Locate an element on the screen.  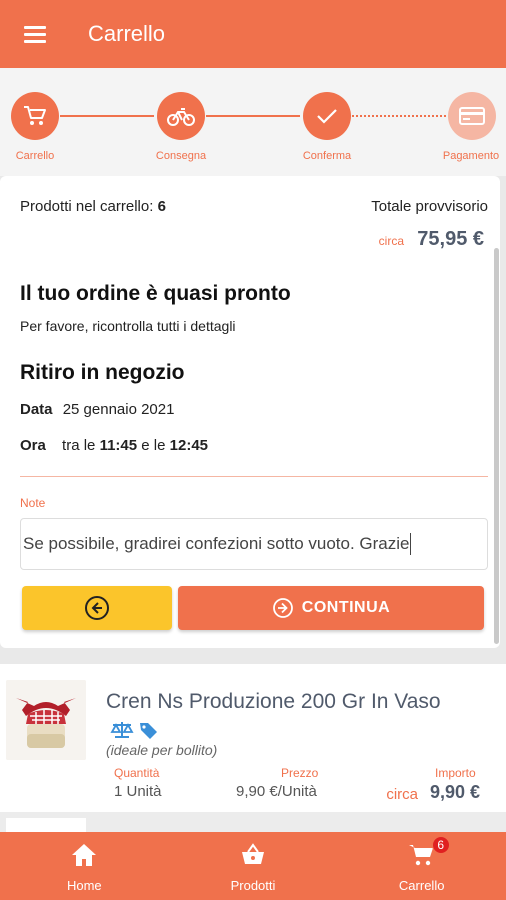
app-bar: Carrello is located at coordinates (253, 34).